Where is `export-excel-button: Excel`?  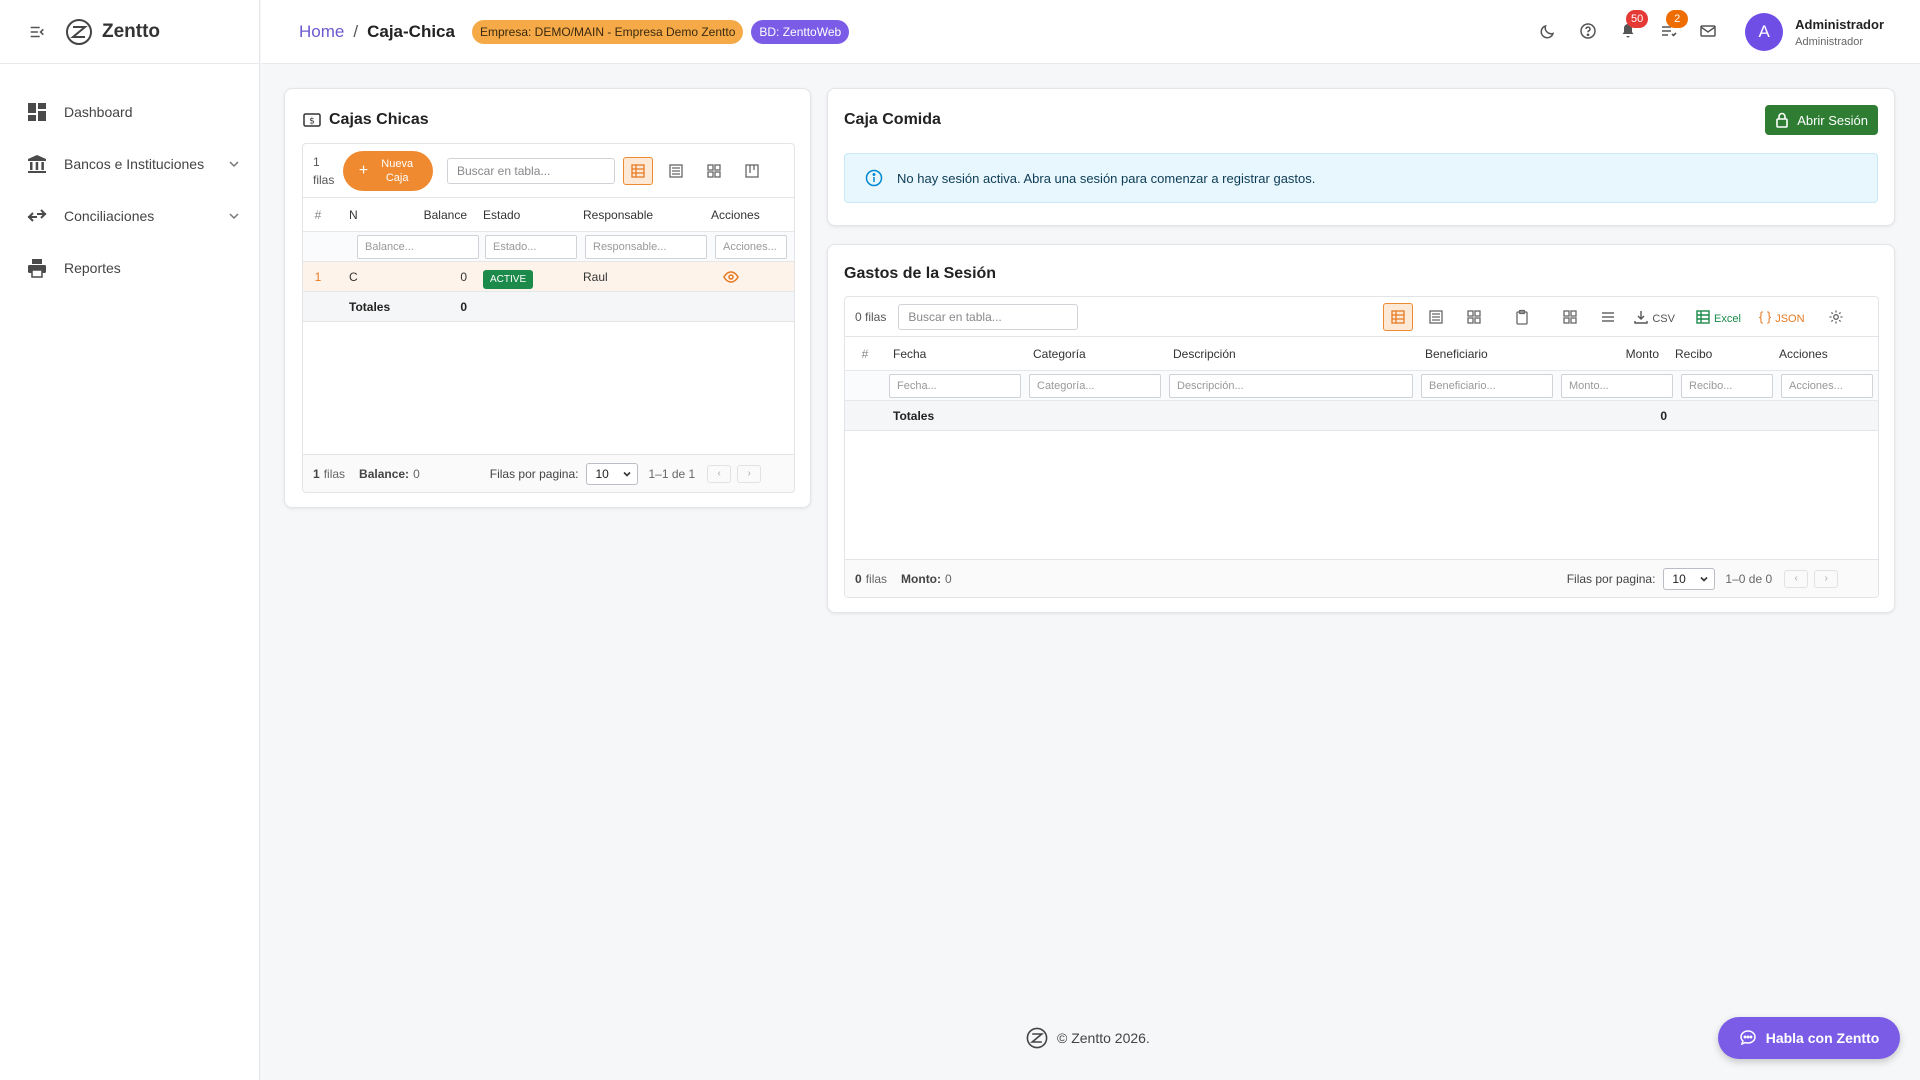 export-excel-button: Excel is located at coordinates (1718, 317).